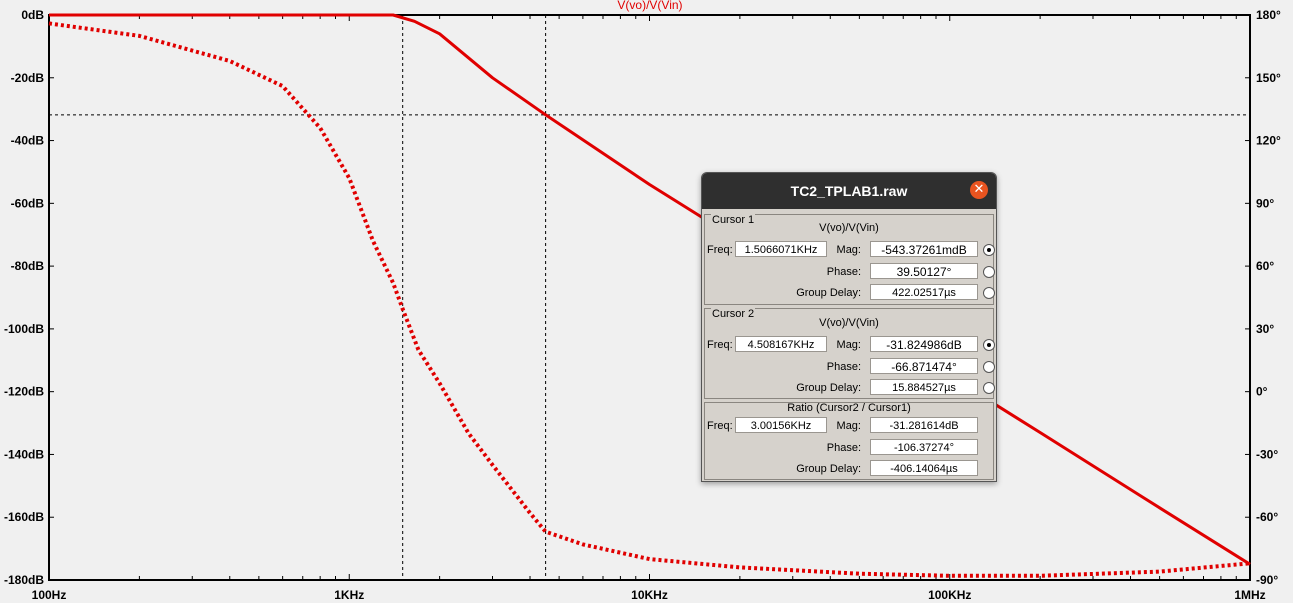  Describe the element at coordinates (1265, 203) in the screenshot. I see `y-right-tick-label: 90°` at that location.